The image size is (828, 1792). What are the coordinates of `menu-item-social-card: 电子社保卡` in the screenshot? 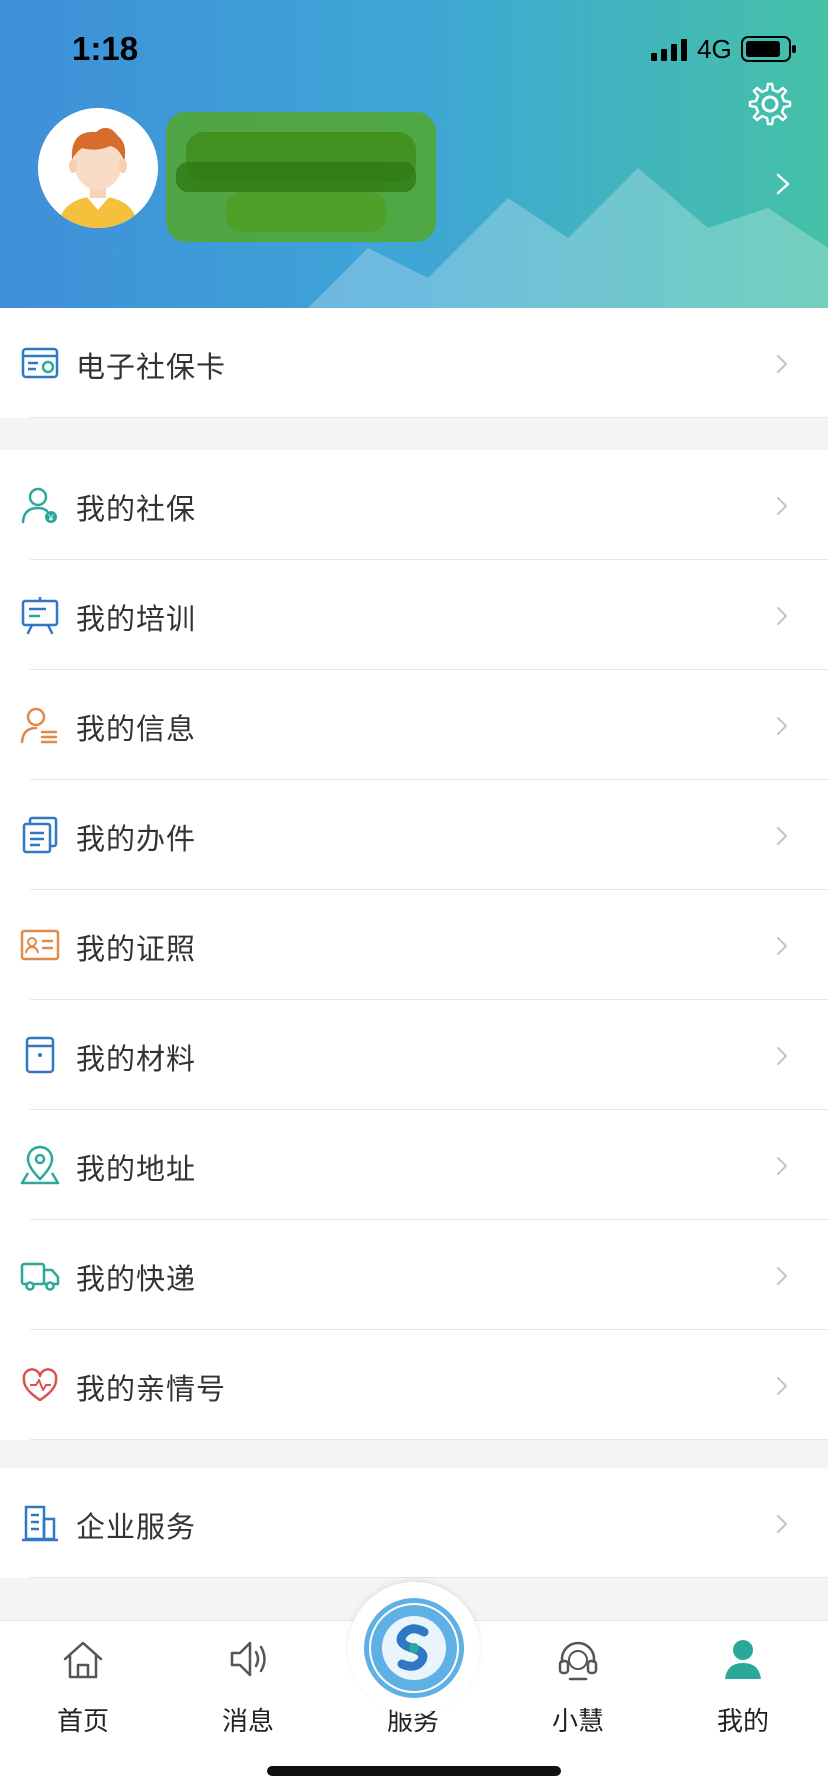 It's located at (414, 363).